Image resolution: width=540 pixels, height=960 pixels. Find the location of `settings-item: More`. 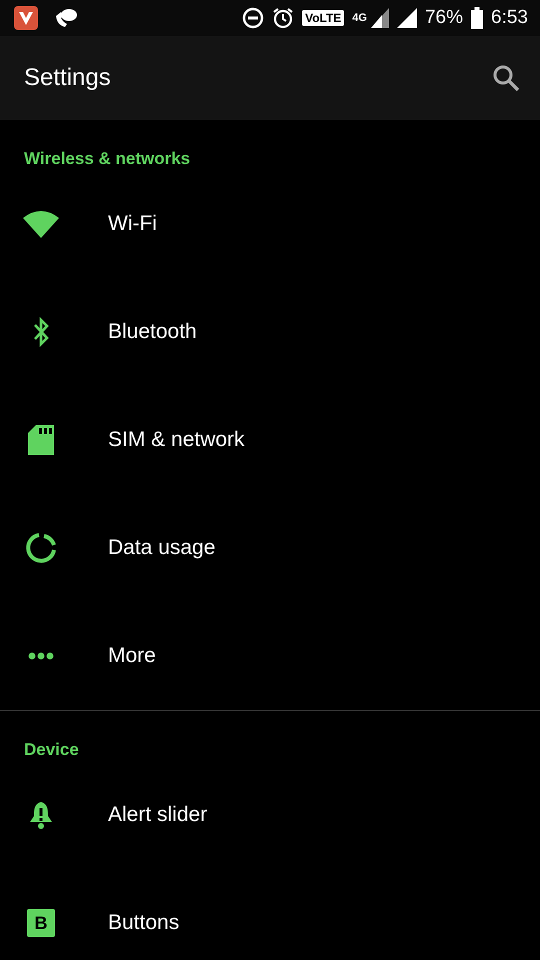

settings-item: More is located at coordinates (270, 656).